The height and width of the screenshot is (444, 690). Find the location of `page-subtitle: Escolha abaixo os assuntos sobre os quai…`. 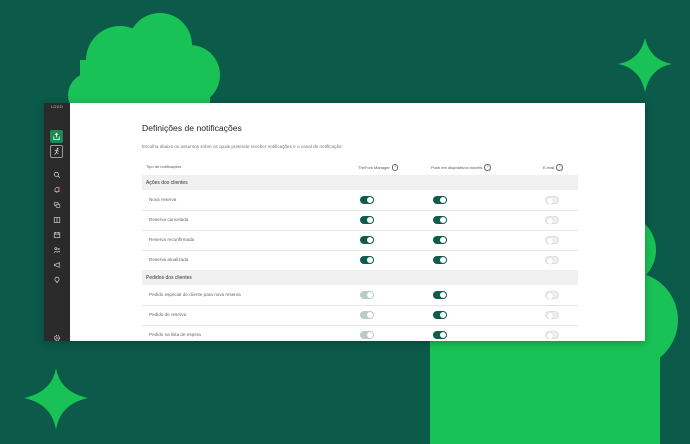

page-subtitle: Escolha abaixo os assuntos sobre os quai… is located at coordinates (242, 146).